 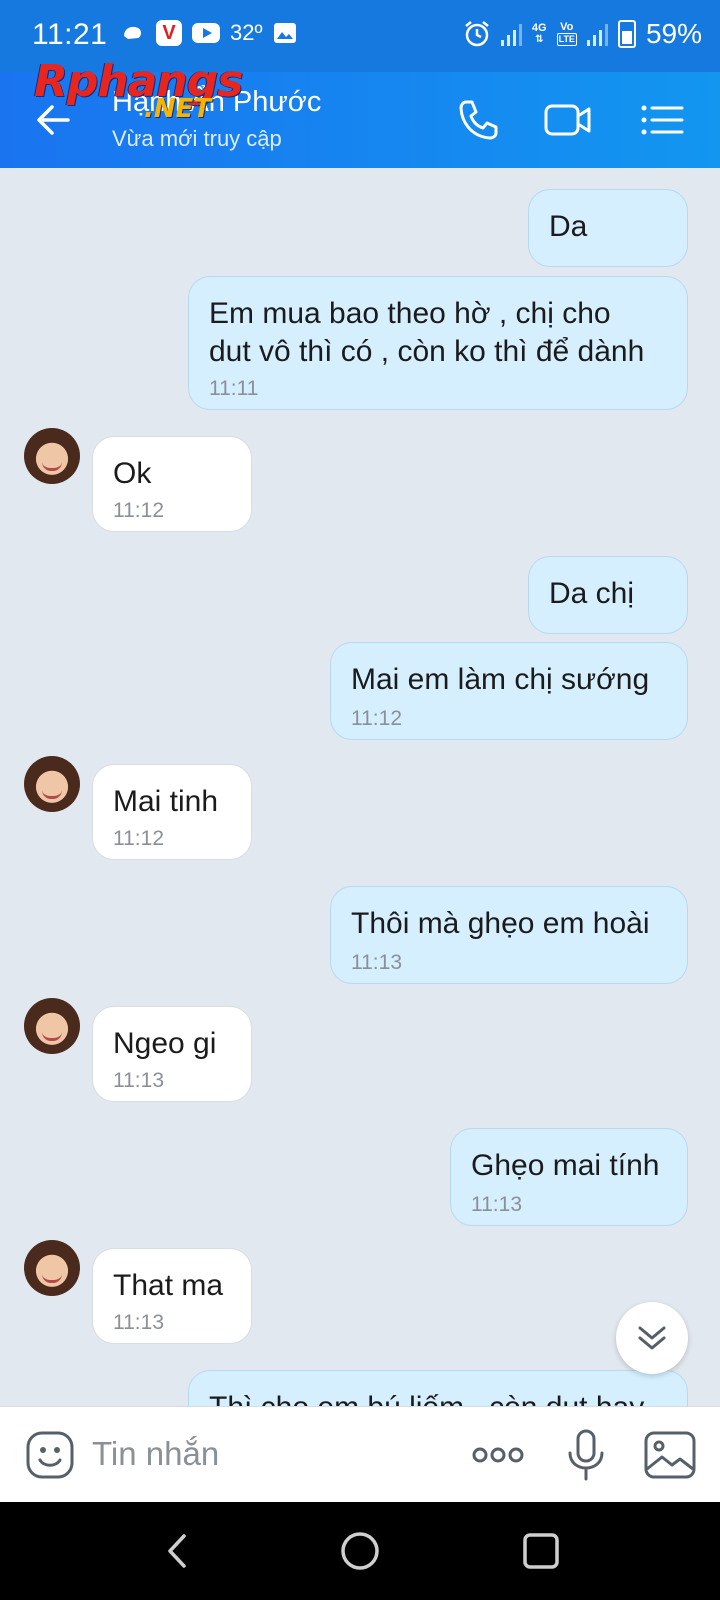 What do you see at coordinates (246, 32) in the screenshot?
I see `temperature-text: 32º` at bounding box center [246, 32].